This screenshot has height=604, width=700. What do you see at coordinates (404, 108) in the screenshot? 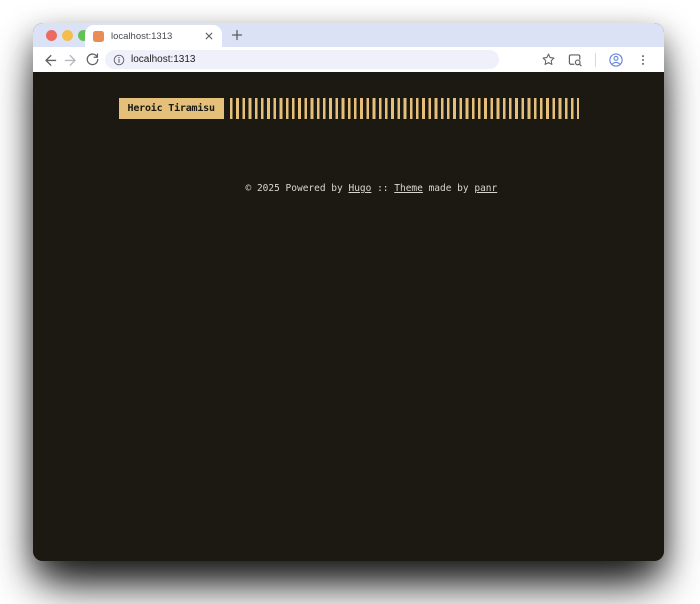
I see `header-stripes-decoration` at bounding box center [404, 108].